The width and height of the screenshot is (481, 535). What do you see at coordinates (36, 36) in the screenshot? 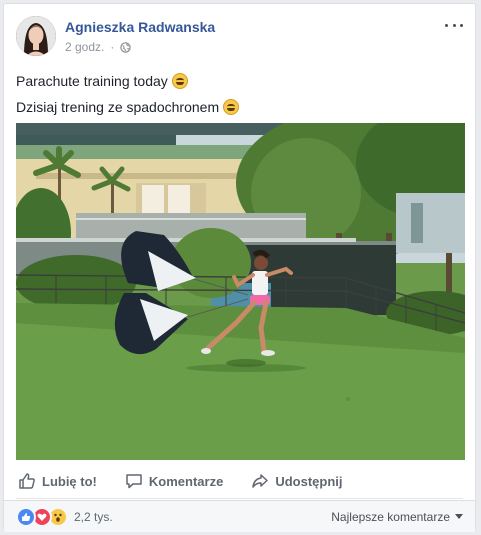
I see `avatar` at bounding box center [36, 36].